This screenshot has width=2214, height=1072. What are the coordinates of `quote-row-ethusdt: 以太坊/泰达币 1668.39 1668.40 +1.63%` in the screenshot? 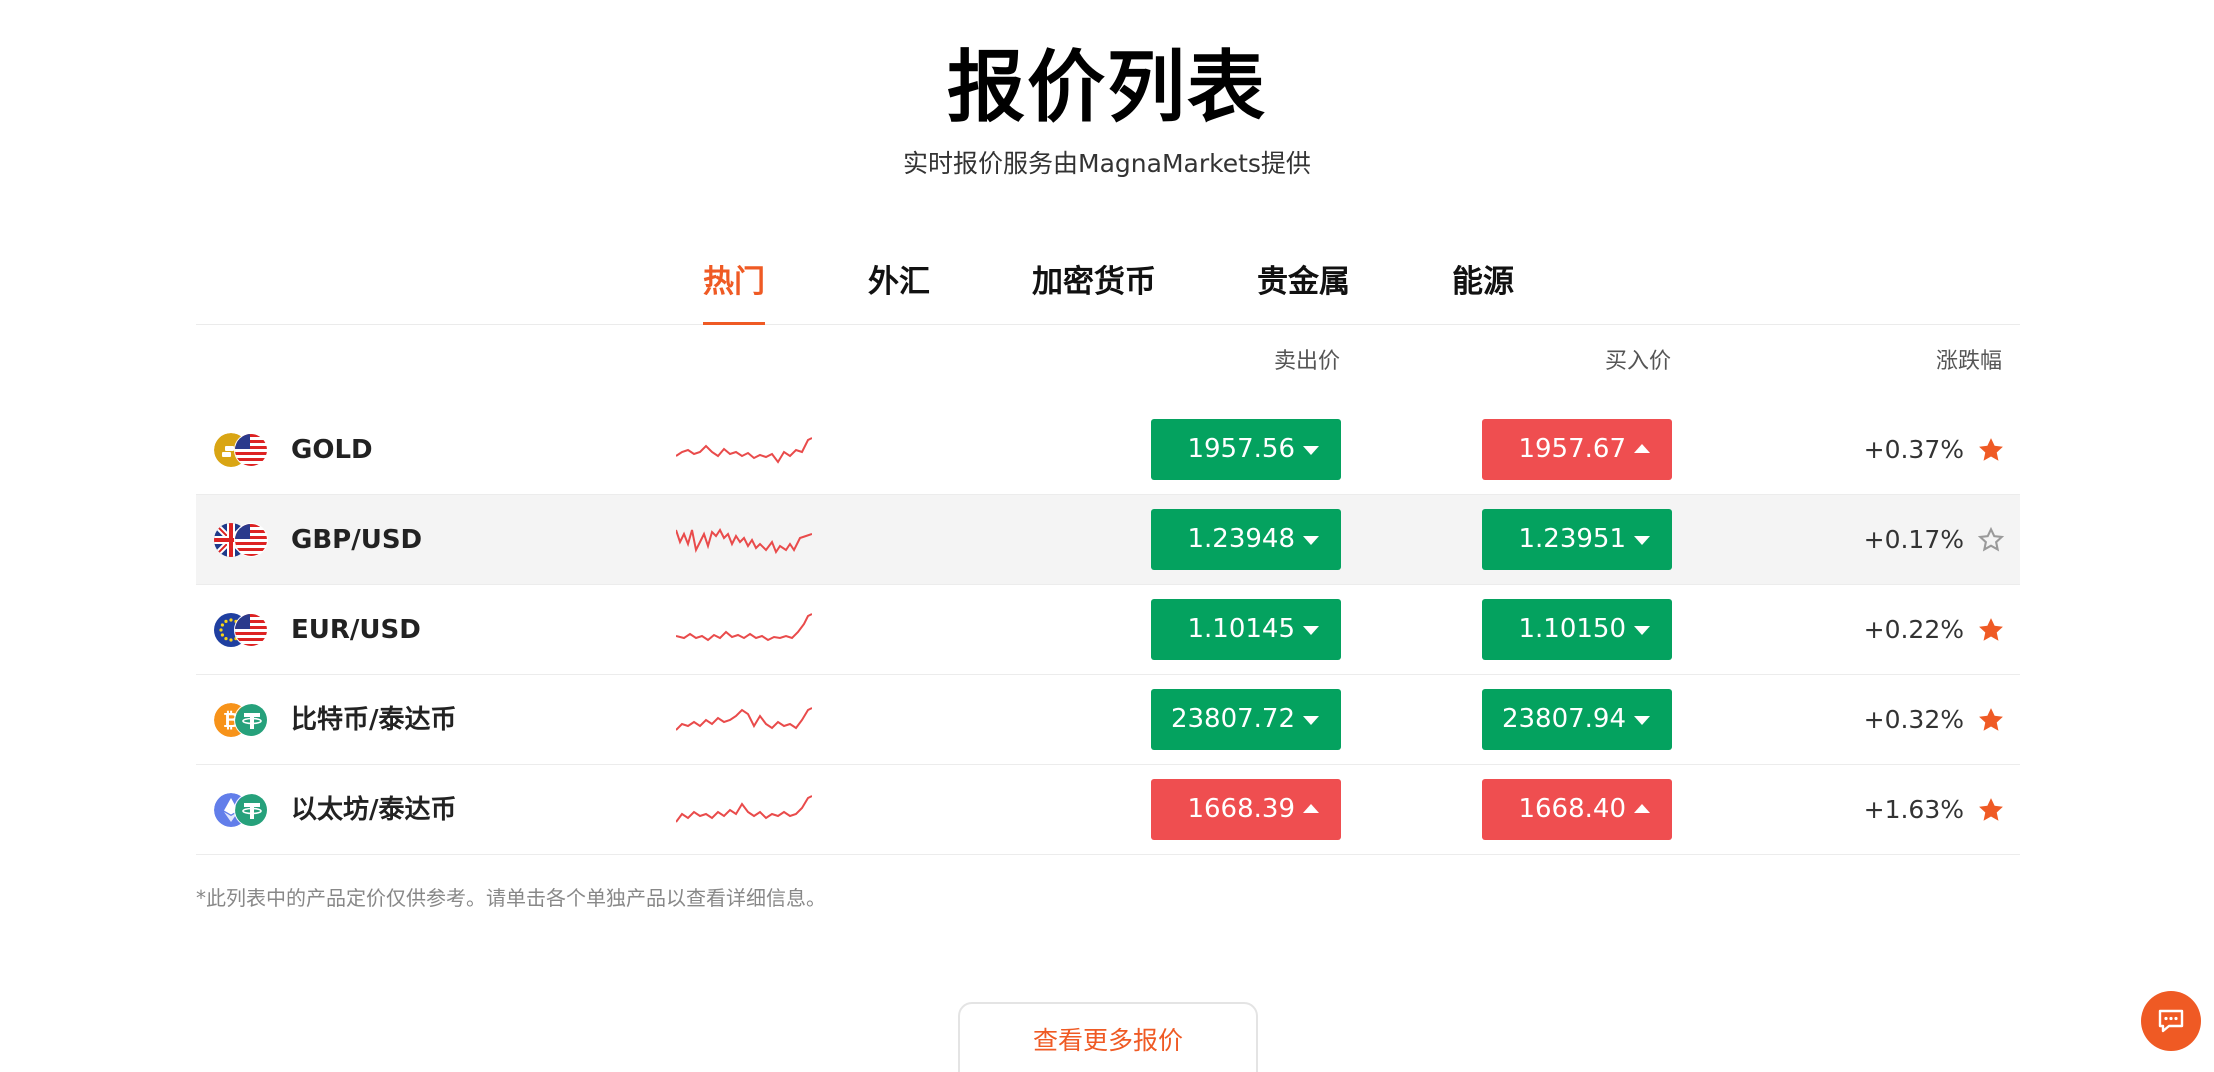 It's located at (1108, 810).